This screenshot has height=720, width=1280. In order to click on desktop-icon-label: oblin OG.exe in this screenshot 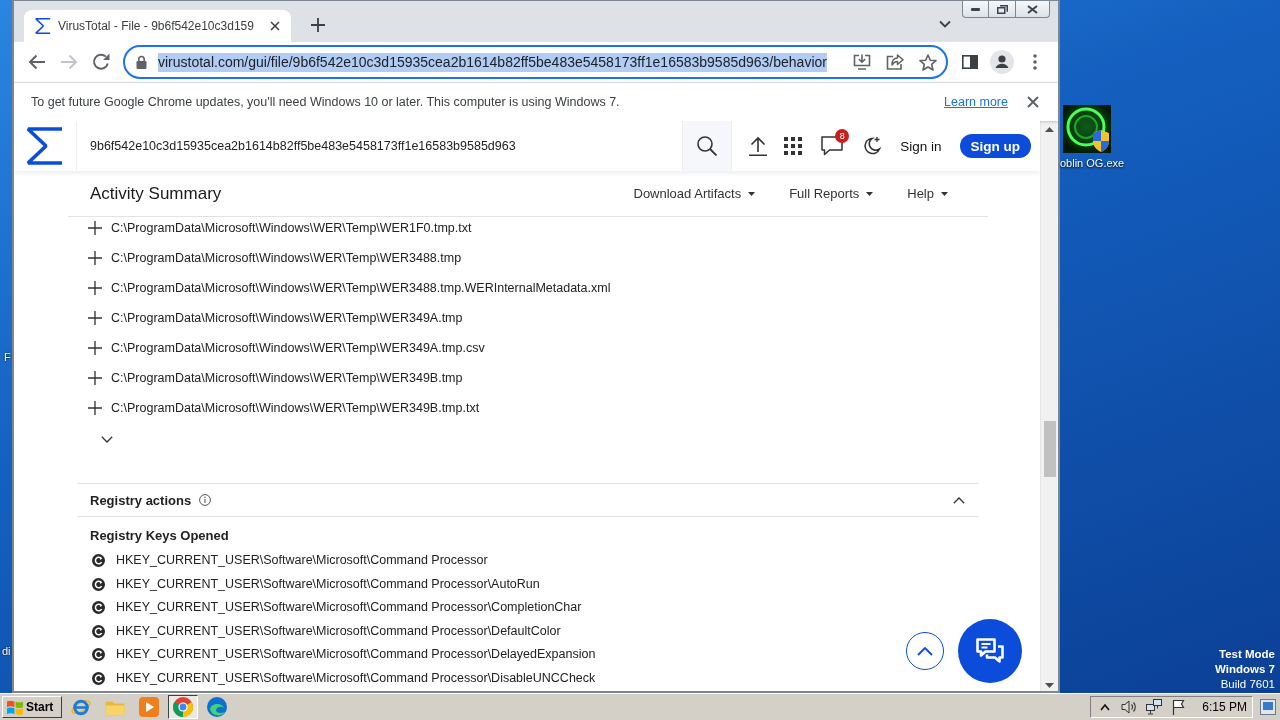, I will do `click(1092, 163)`.